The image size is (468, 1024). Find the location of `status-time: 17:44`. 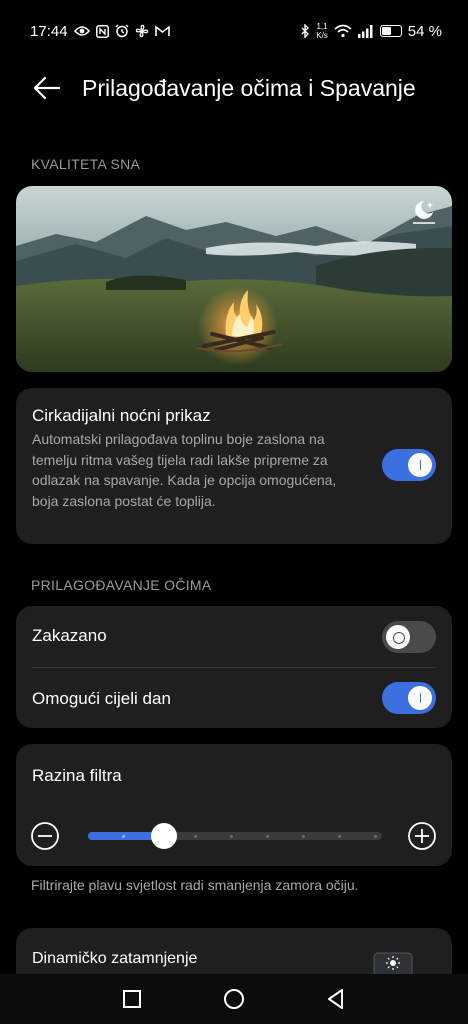

status-time: 17:44 is located at coordinates (49, 31).